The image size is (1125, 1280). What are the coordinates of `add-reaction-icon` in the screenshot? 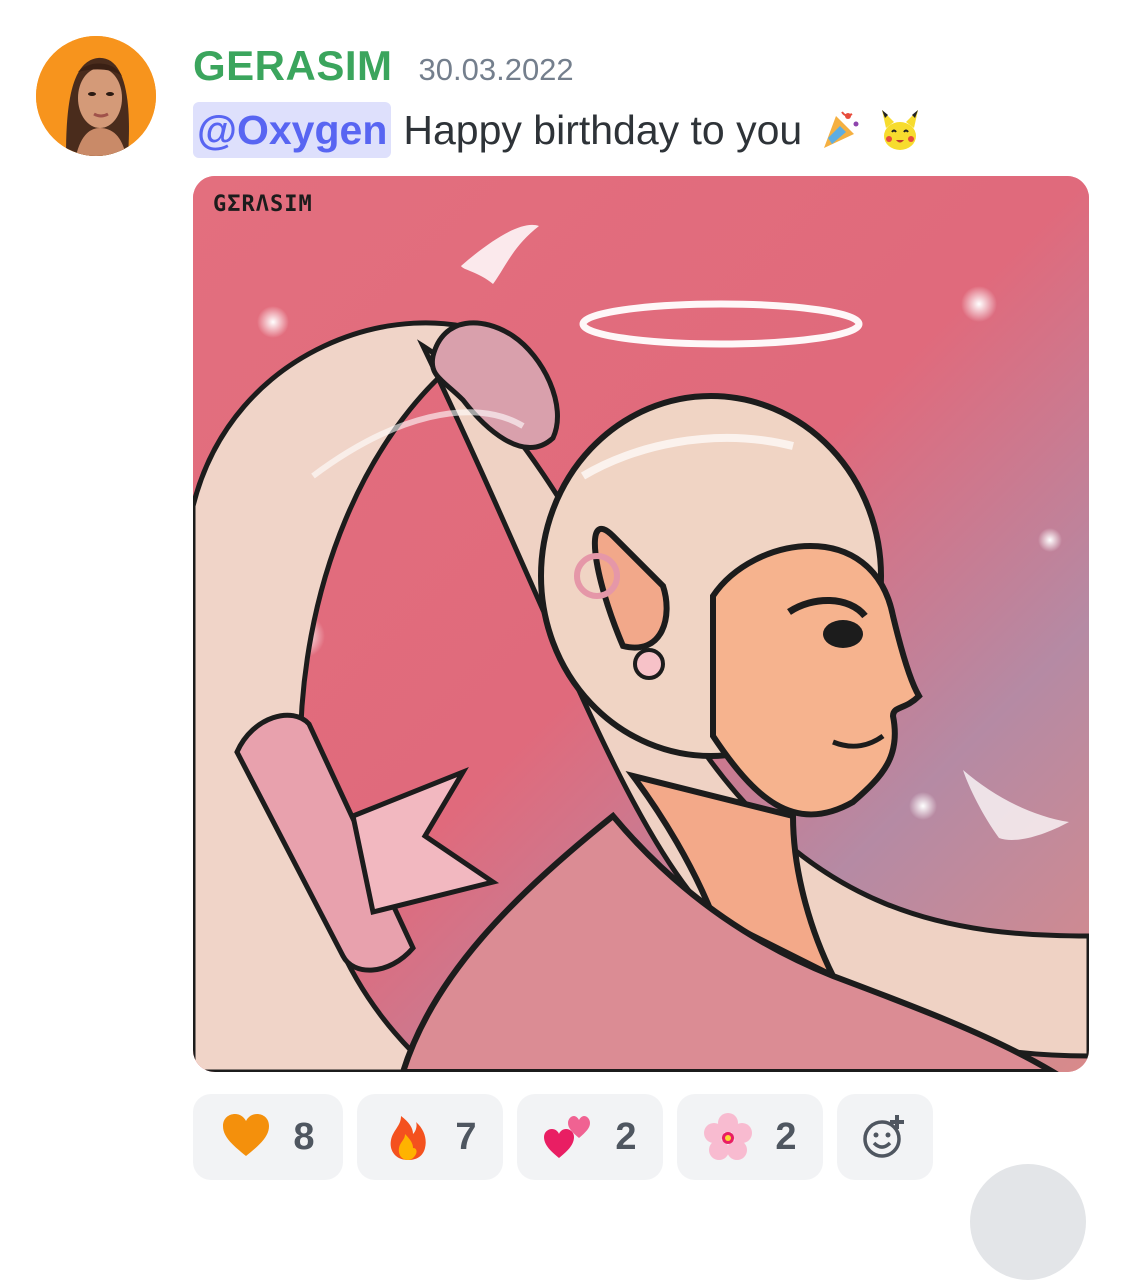 It's located at (883, 1136).